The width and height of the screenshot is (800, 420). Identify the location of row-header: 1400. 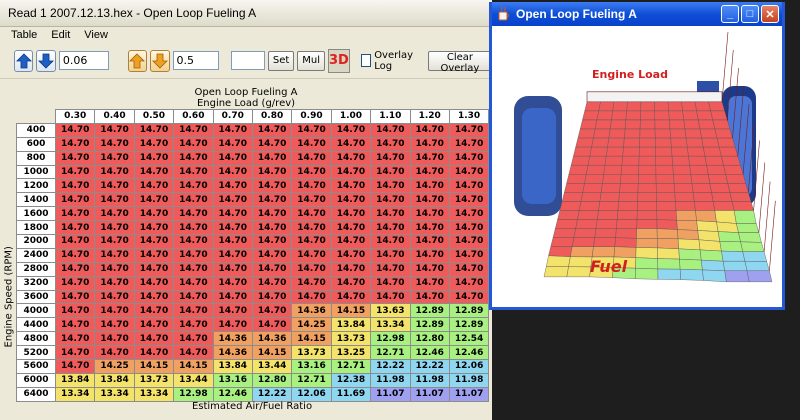
(36, 200).